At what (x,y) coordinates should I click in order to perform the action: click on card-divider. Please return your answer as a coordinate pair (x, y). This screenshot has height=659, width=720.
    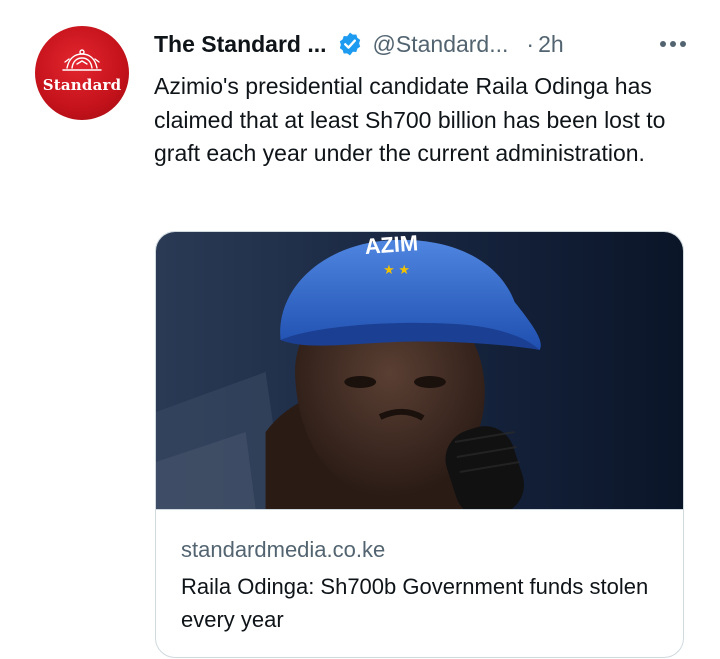
    Looking at the image, I should click on (419, 509).